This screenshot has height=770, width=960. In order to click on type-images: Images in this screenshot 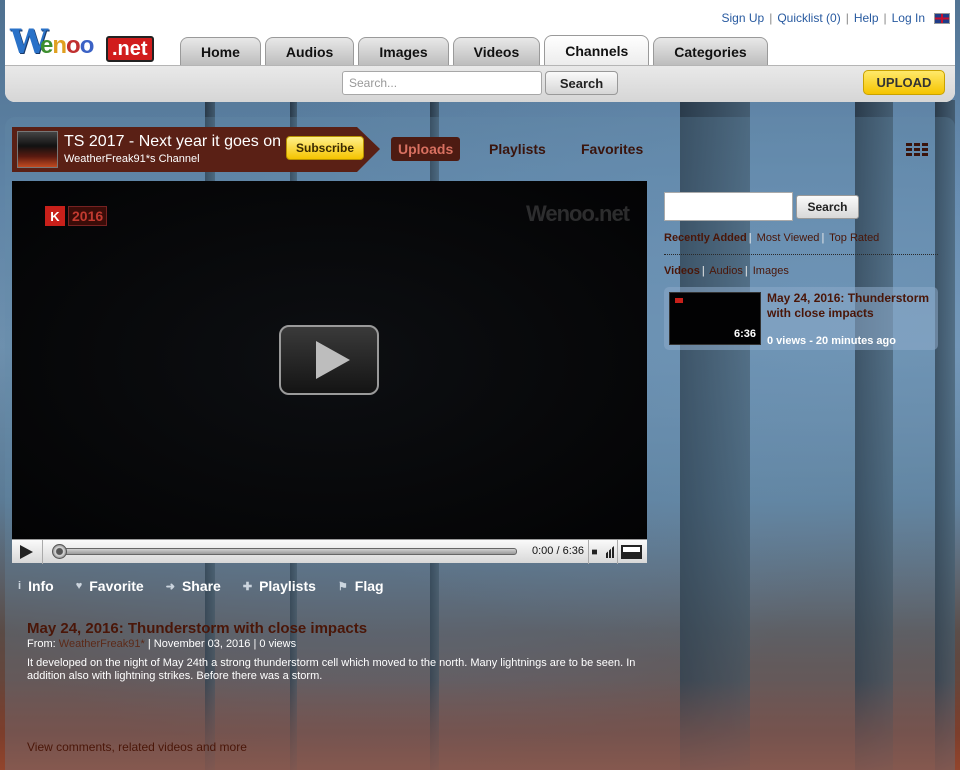, I will do `click(771, 271)`.